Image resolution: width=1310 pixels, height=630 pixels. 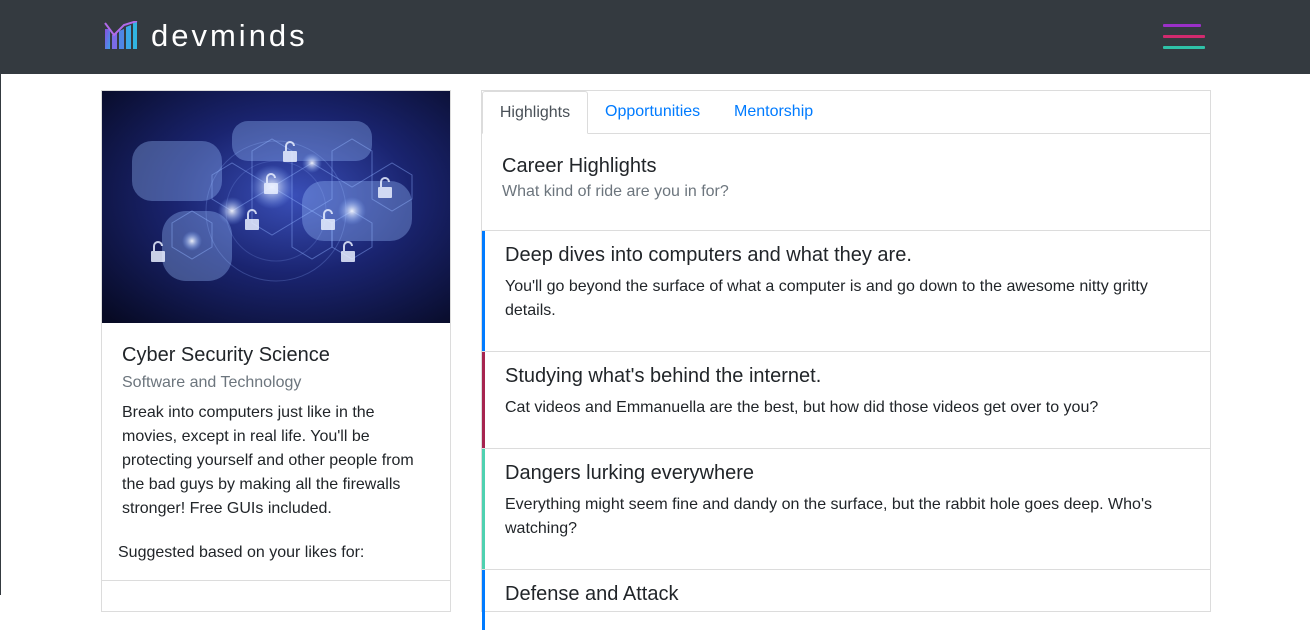 What do you see at coordinates (655, 37) in the screenshot?
I see `top-navbar: devminds` at bounding box center [655, 37].